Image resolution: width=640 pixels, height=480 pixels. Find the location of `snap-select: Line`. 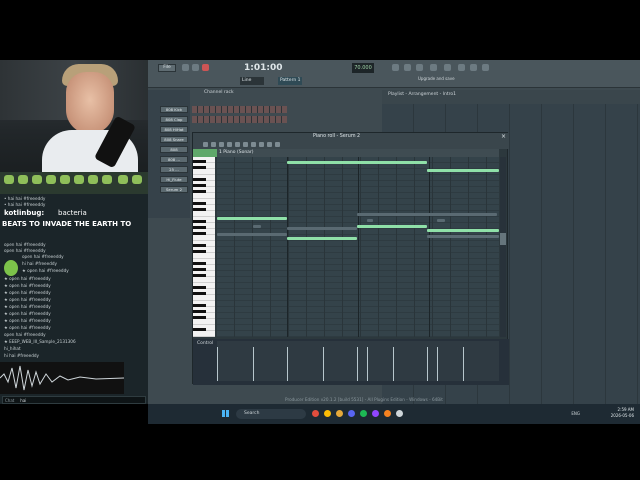

snap-select: Line is located at coordinates (252, 81).